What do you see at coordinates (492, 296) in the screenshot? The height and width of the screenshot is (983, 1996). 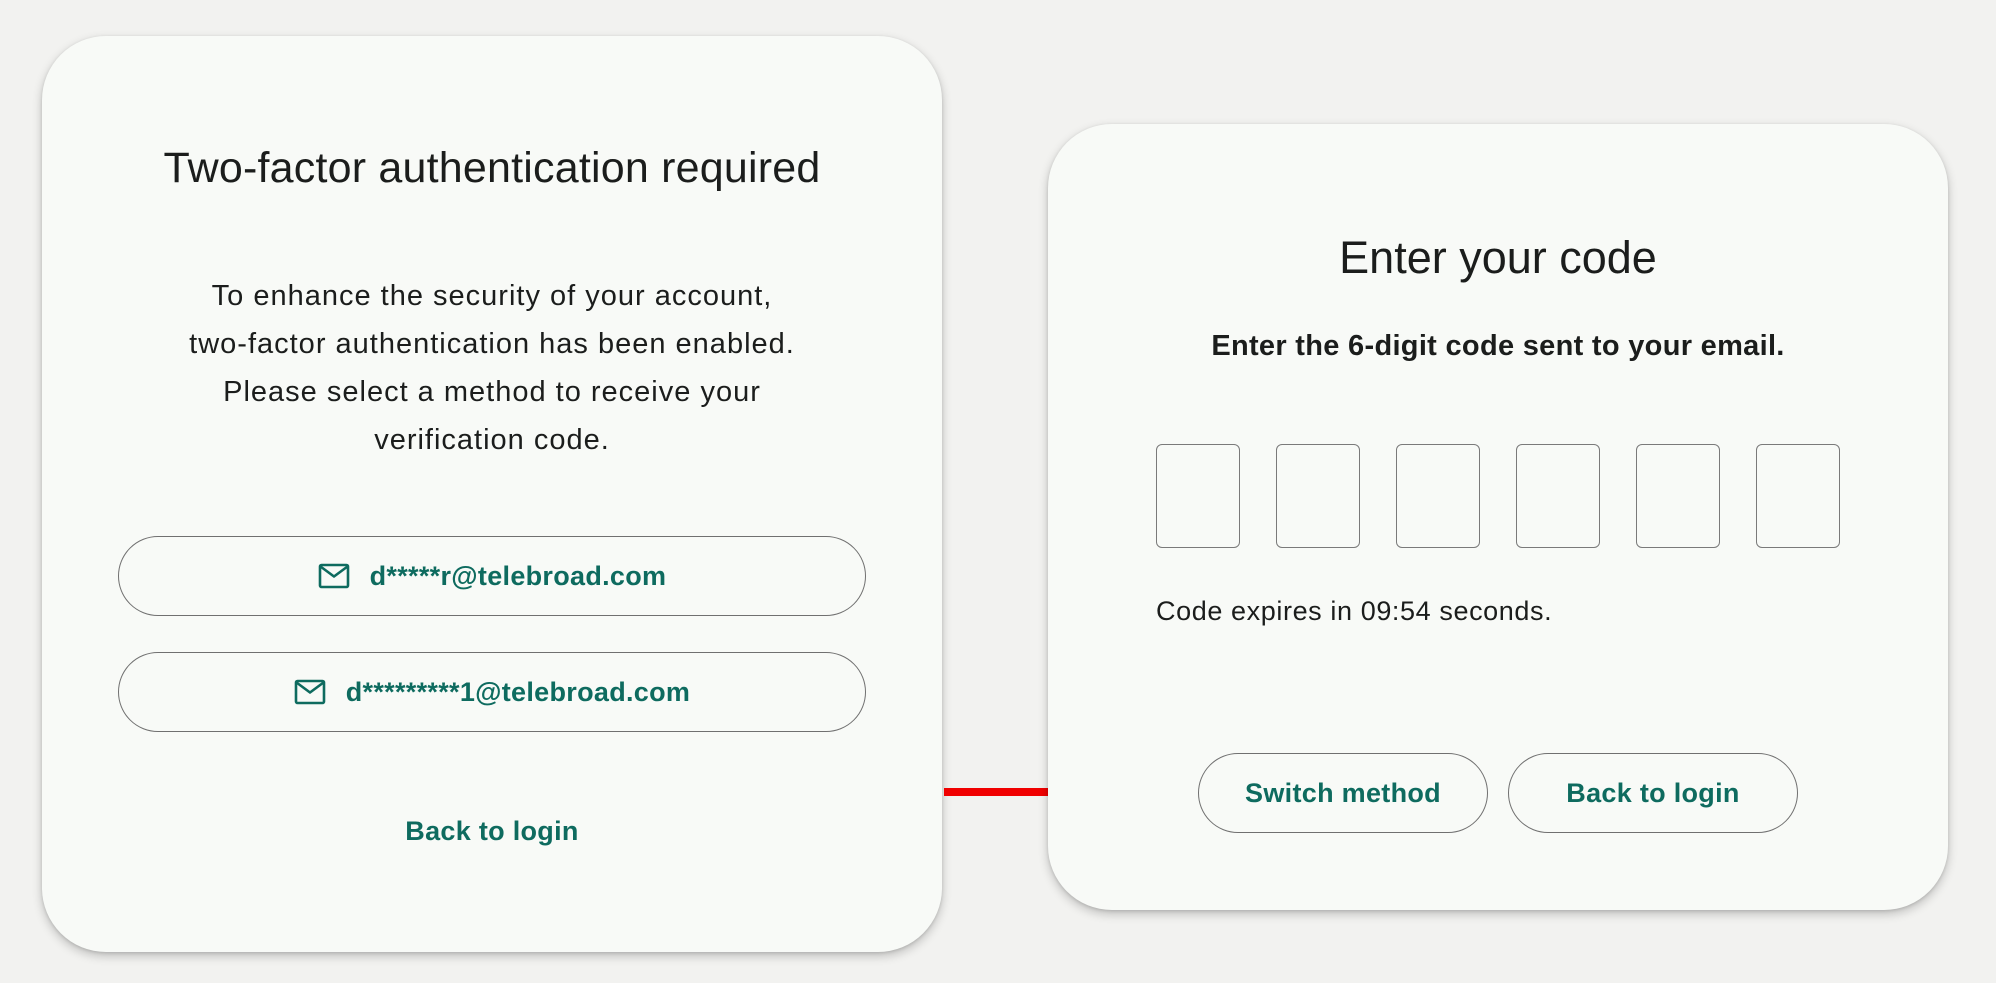 I see `description-line: To enhance the security of your account,` at bounding box center [492, 296].